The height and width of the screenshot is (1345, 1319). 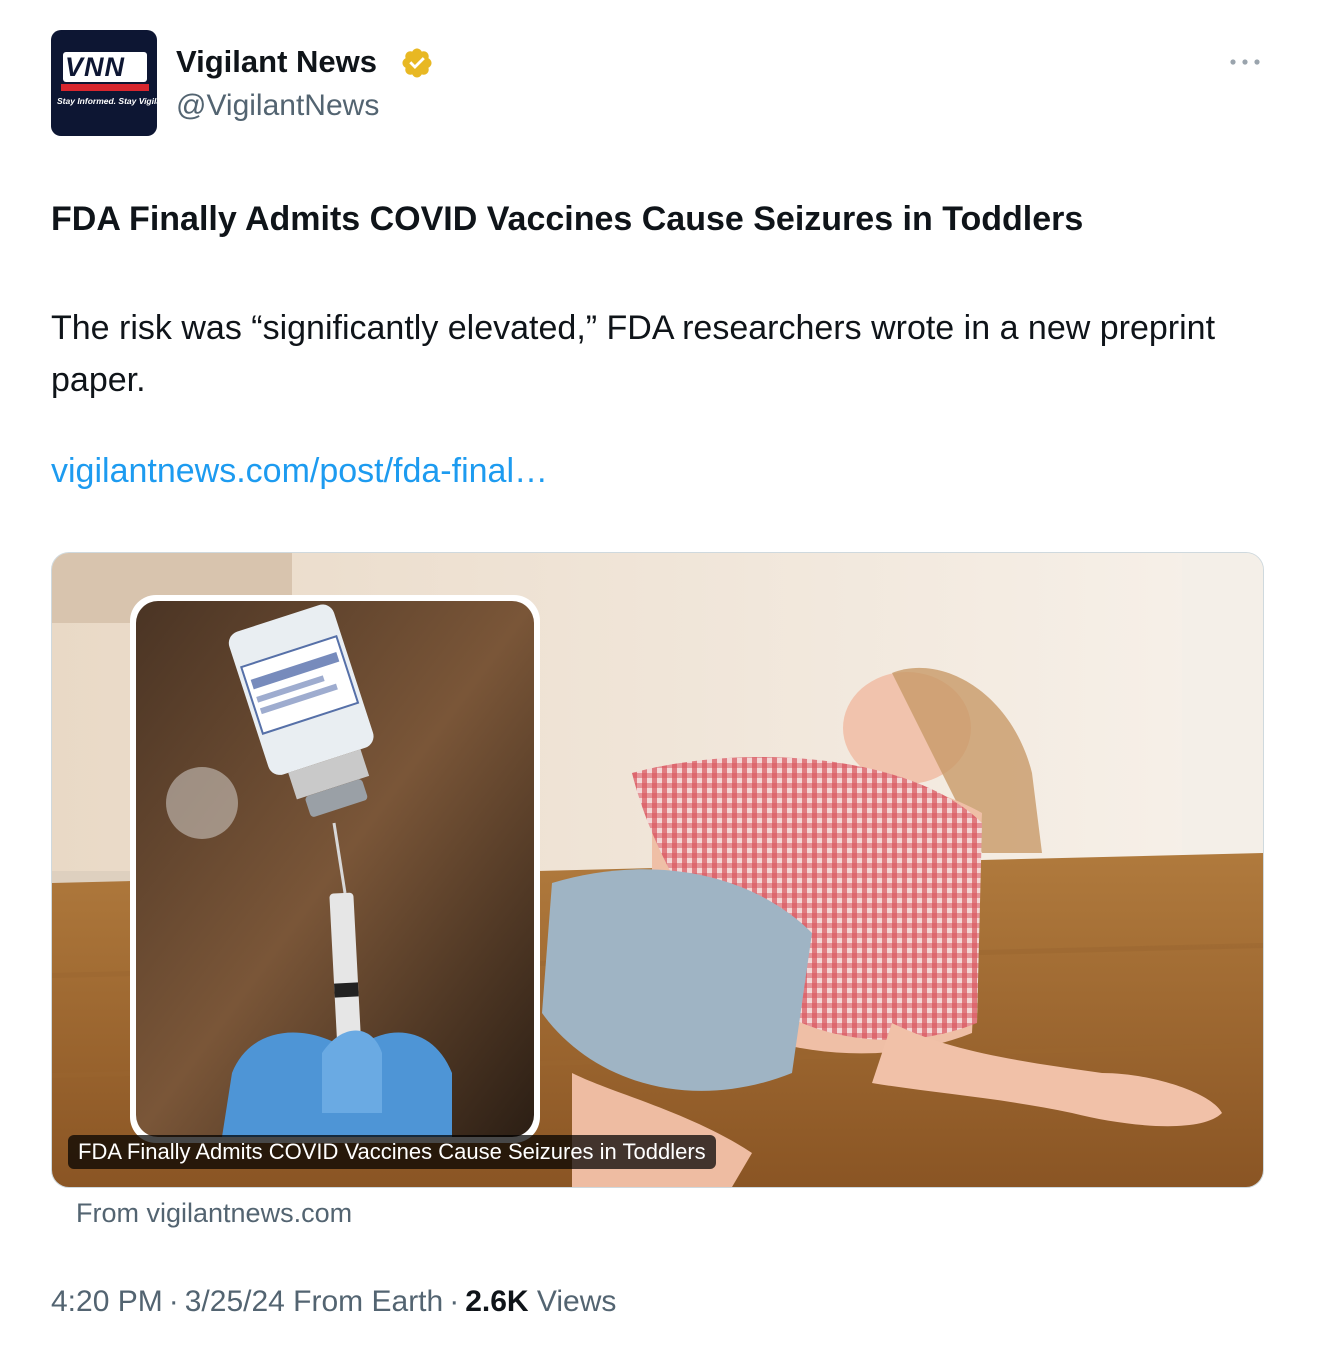 I want to click on logo-text: VNN, so click(x=95, y=67).